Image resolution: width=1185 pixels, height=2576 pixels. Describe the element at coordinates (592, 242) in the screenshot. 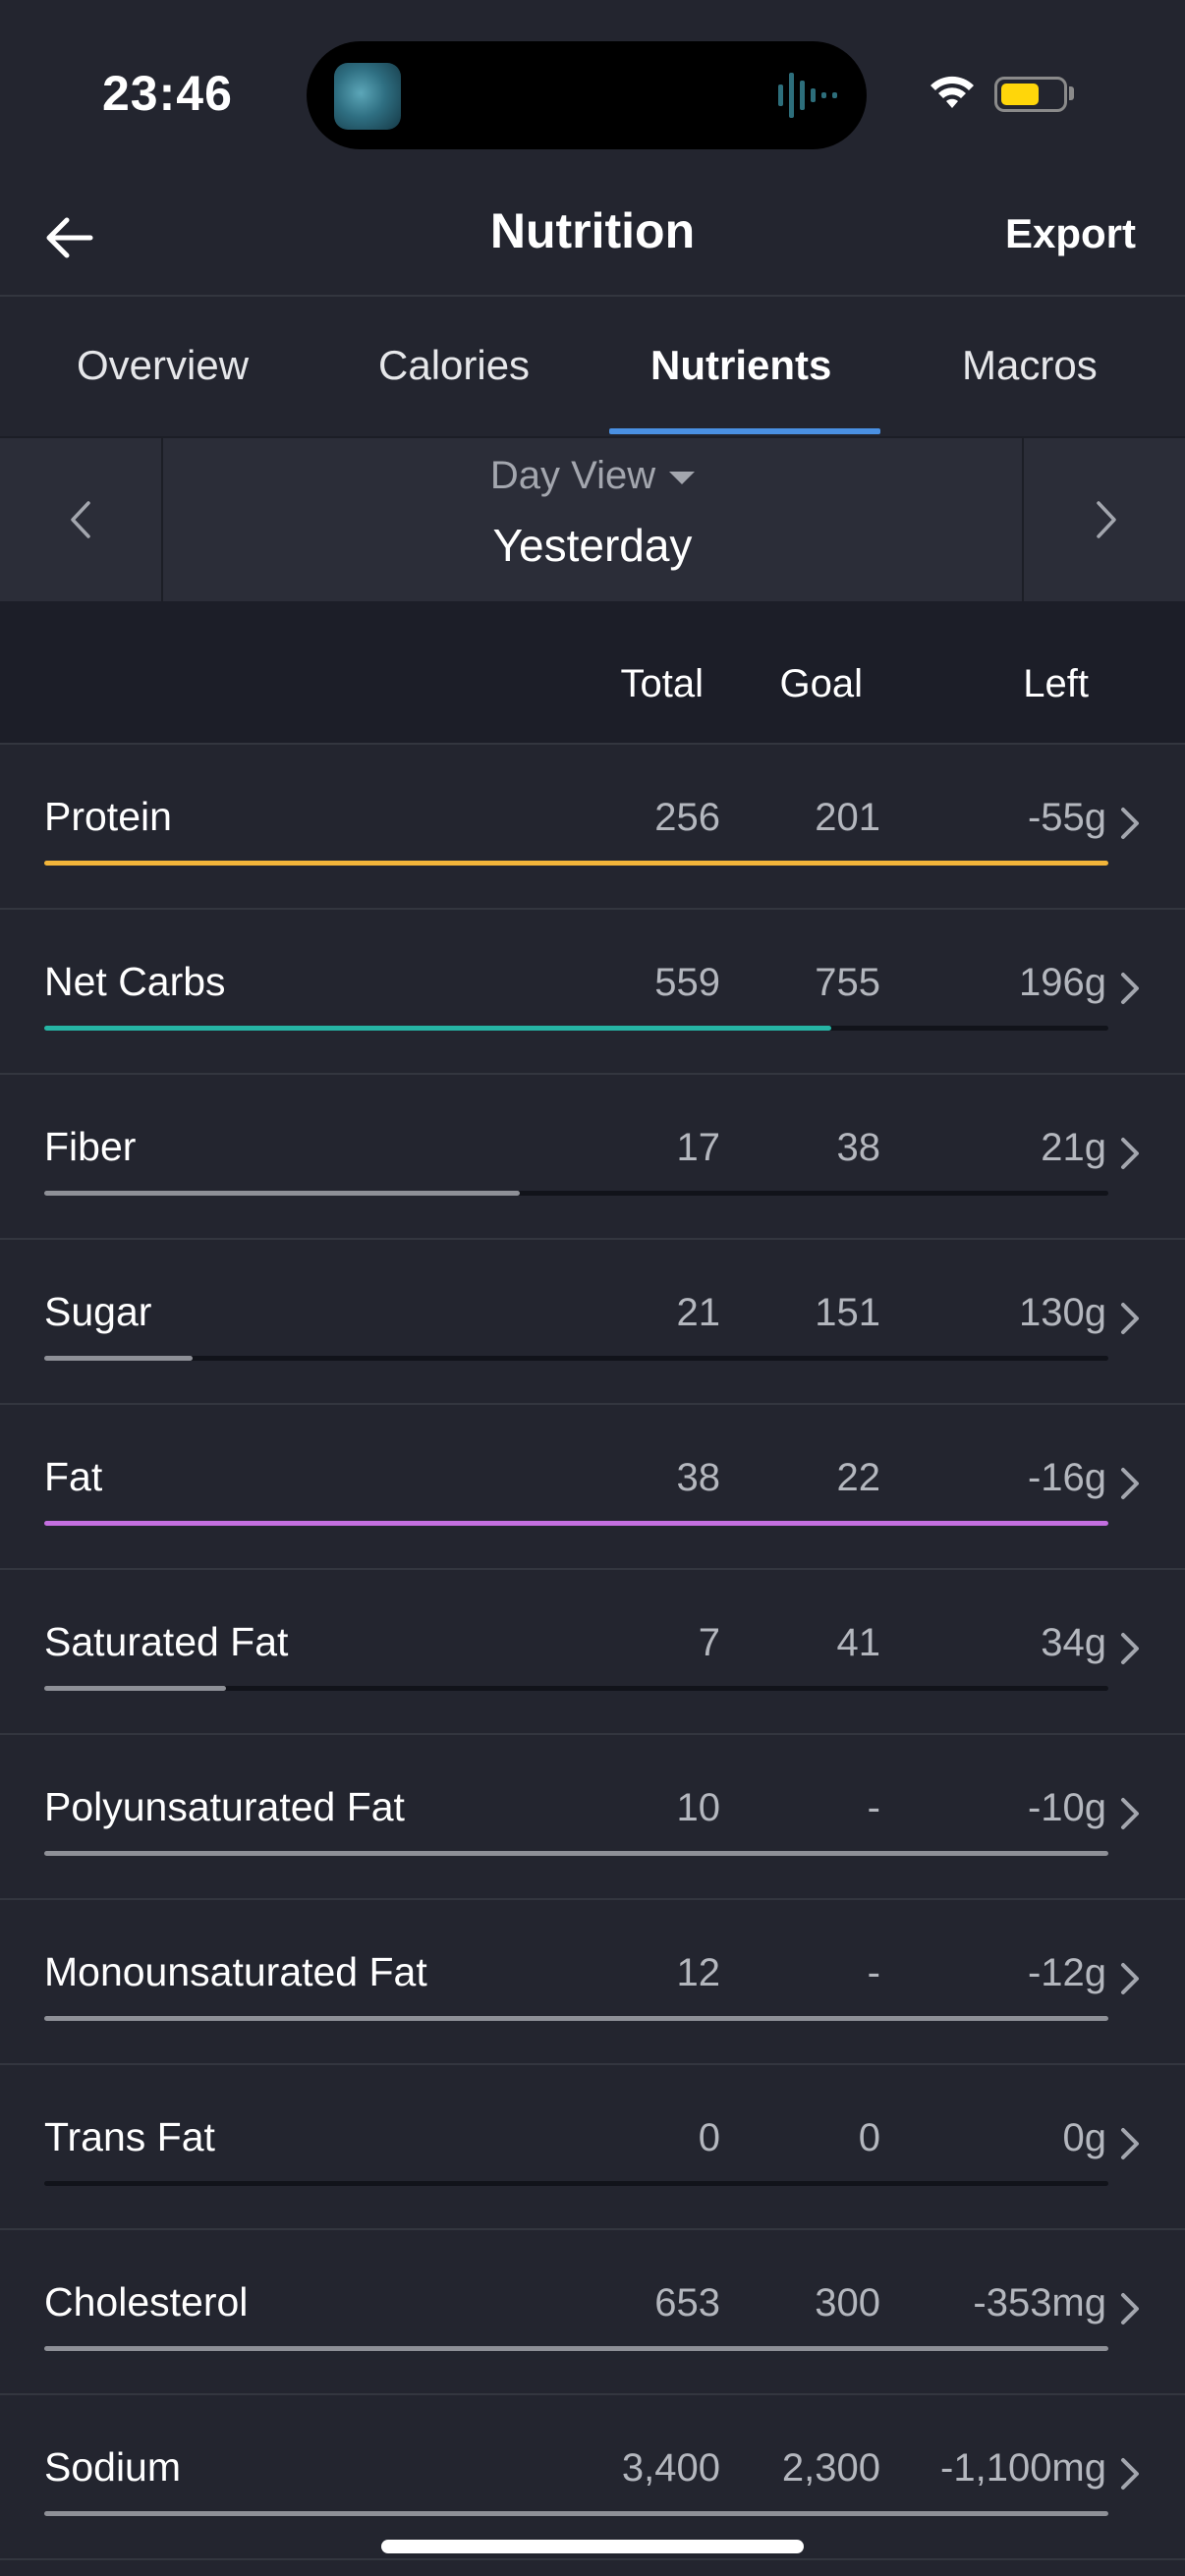

I see `nav-header: Nutrition Export` at that location.